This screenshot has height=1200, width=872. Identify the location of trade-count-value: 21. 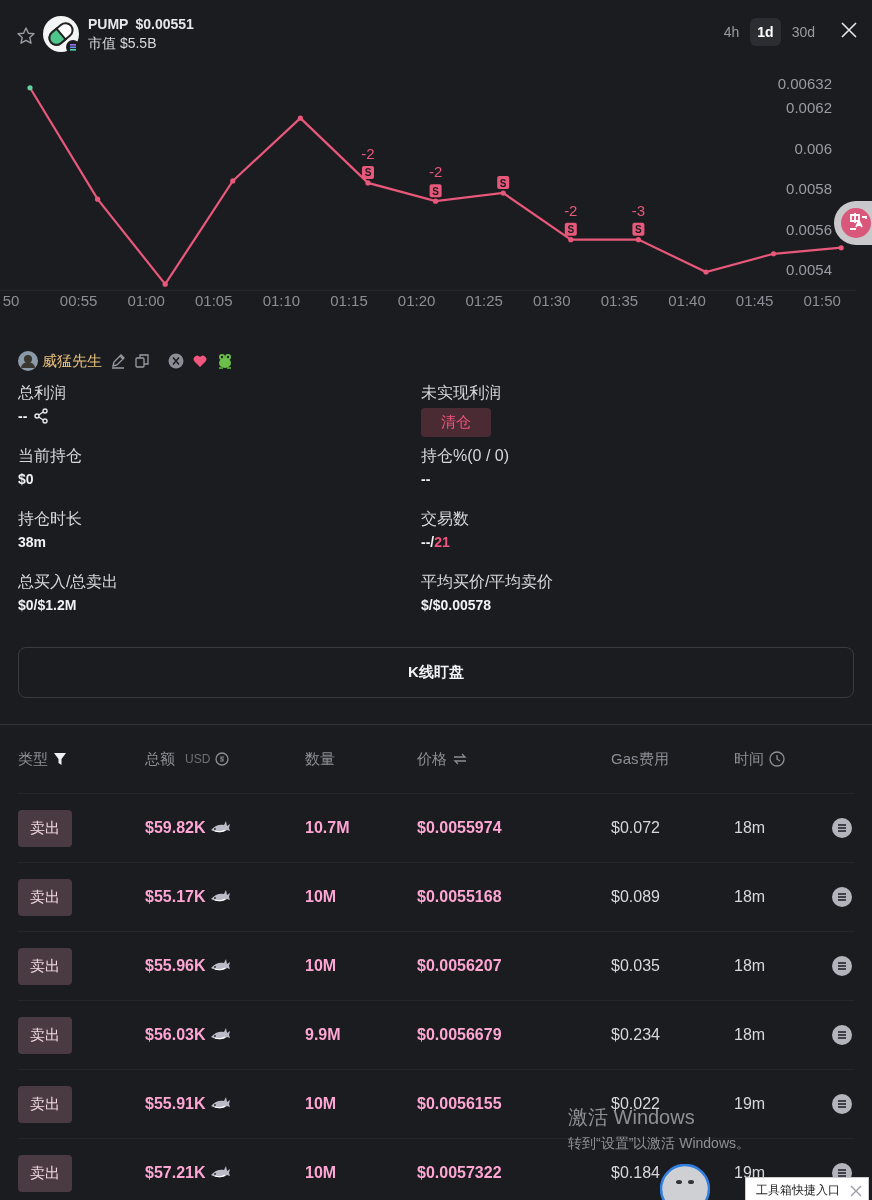
(442, 542).